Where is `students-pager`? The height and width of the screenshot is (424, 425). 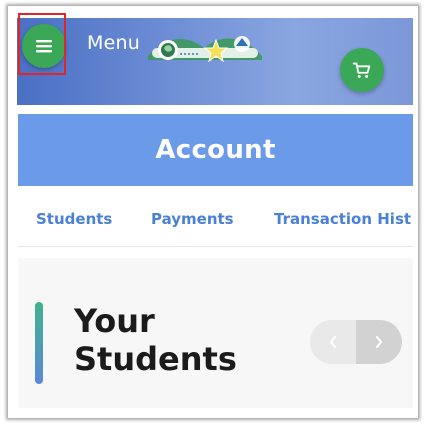 students-pager is located at coordinates (356, 342).